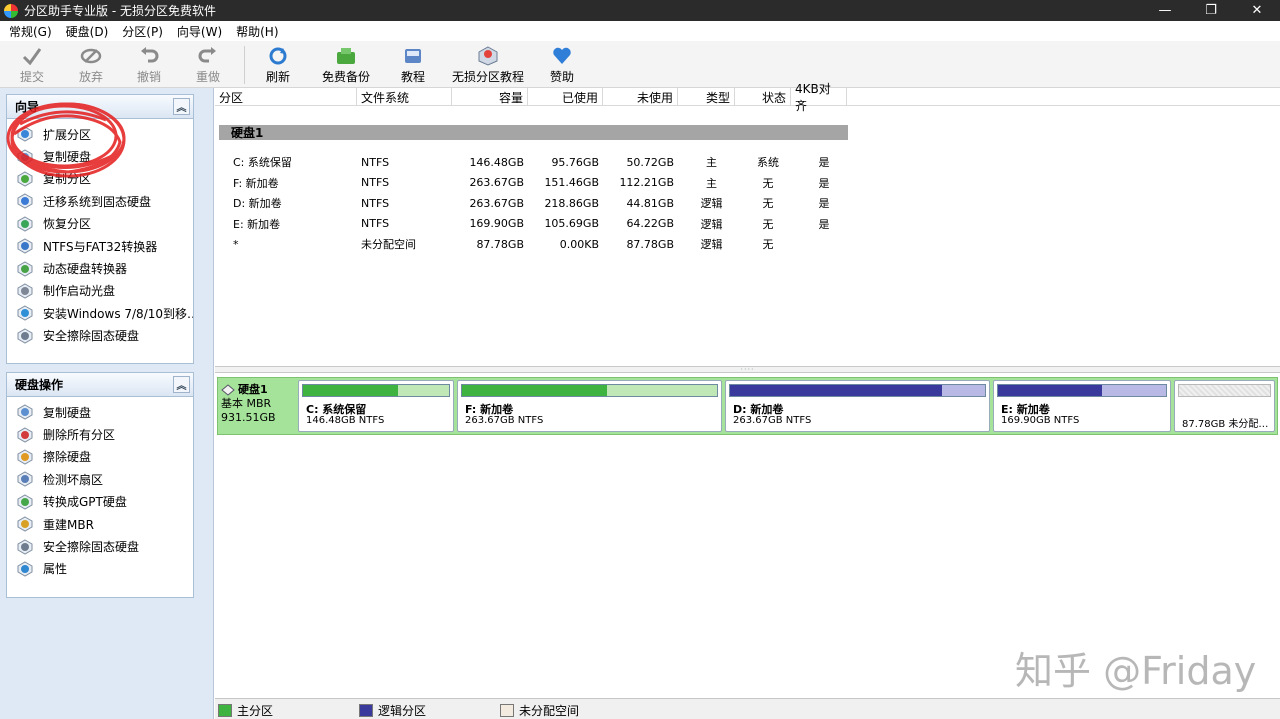  Describe the element at coordinates (711, 162) in the screenshot. I see `table-cell: 主` at that location.